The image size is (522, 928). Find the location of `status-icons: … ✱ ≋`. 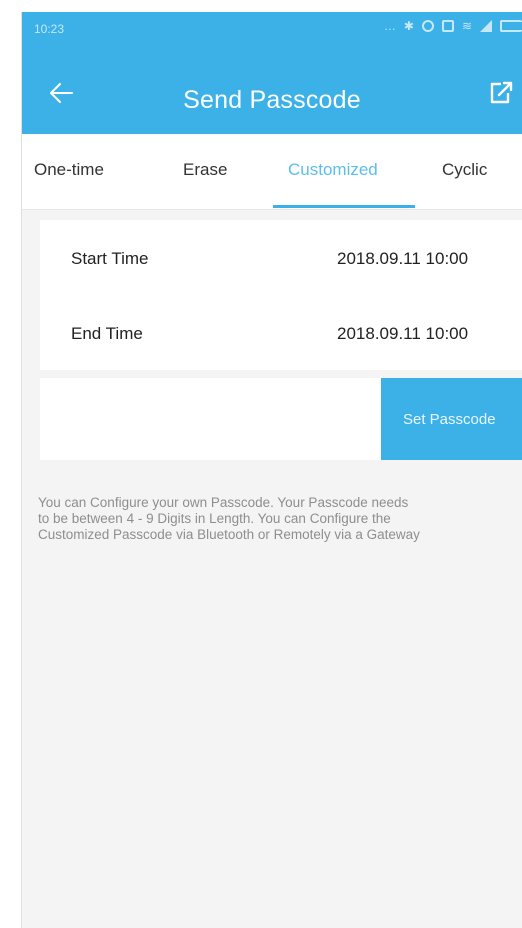

status-icons: … ✱ ≋ is located at coordinates (453, 26).